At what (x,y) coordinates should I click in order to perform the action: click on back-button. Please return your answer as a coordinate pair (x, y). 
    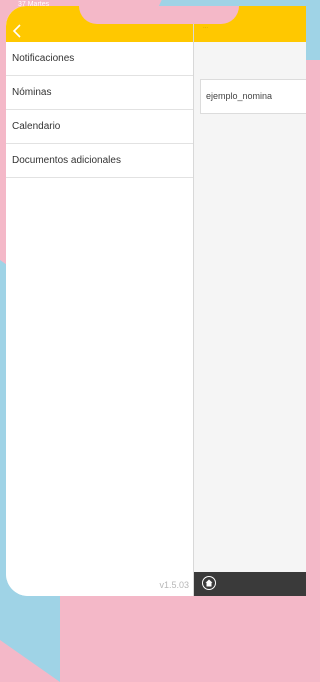
    Looking at the image, I should click on (20, 31).